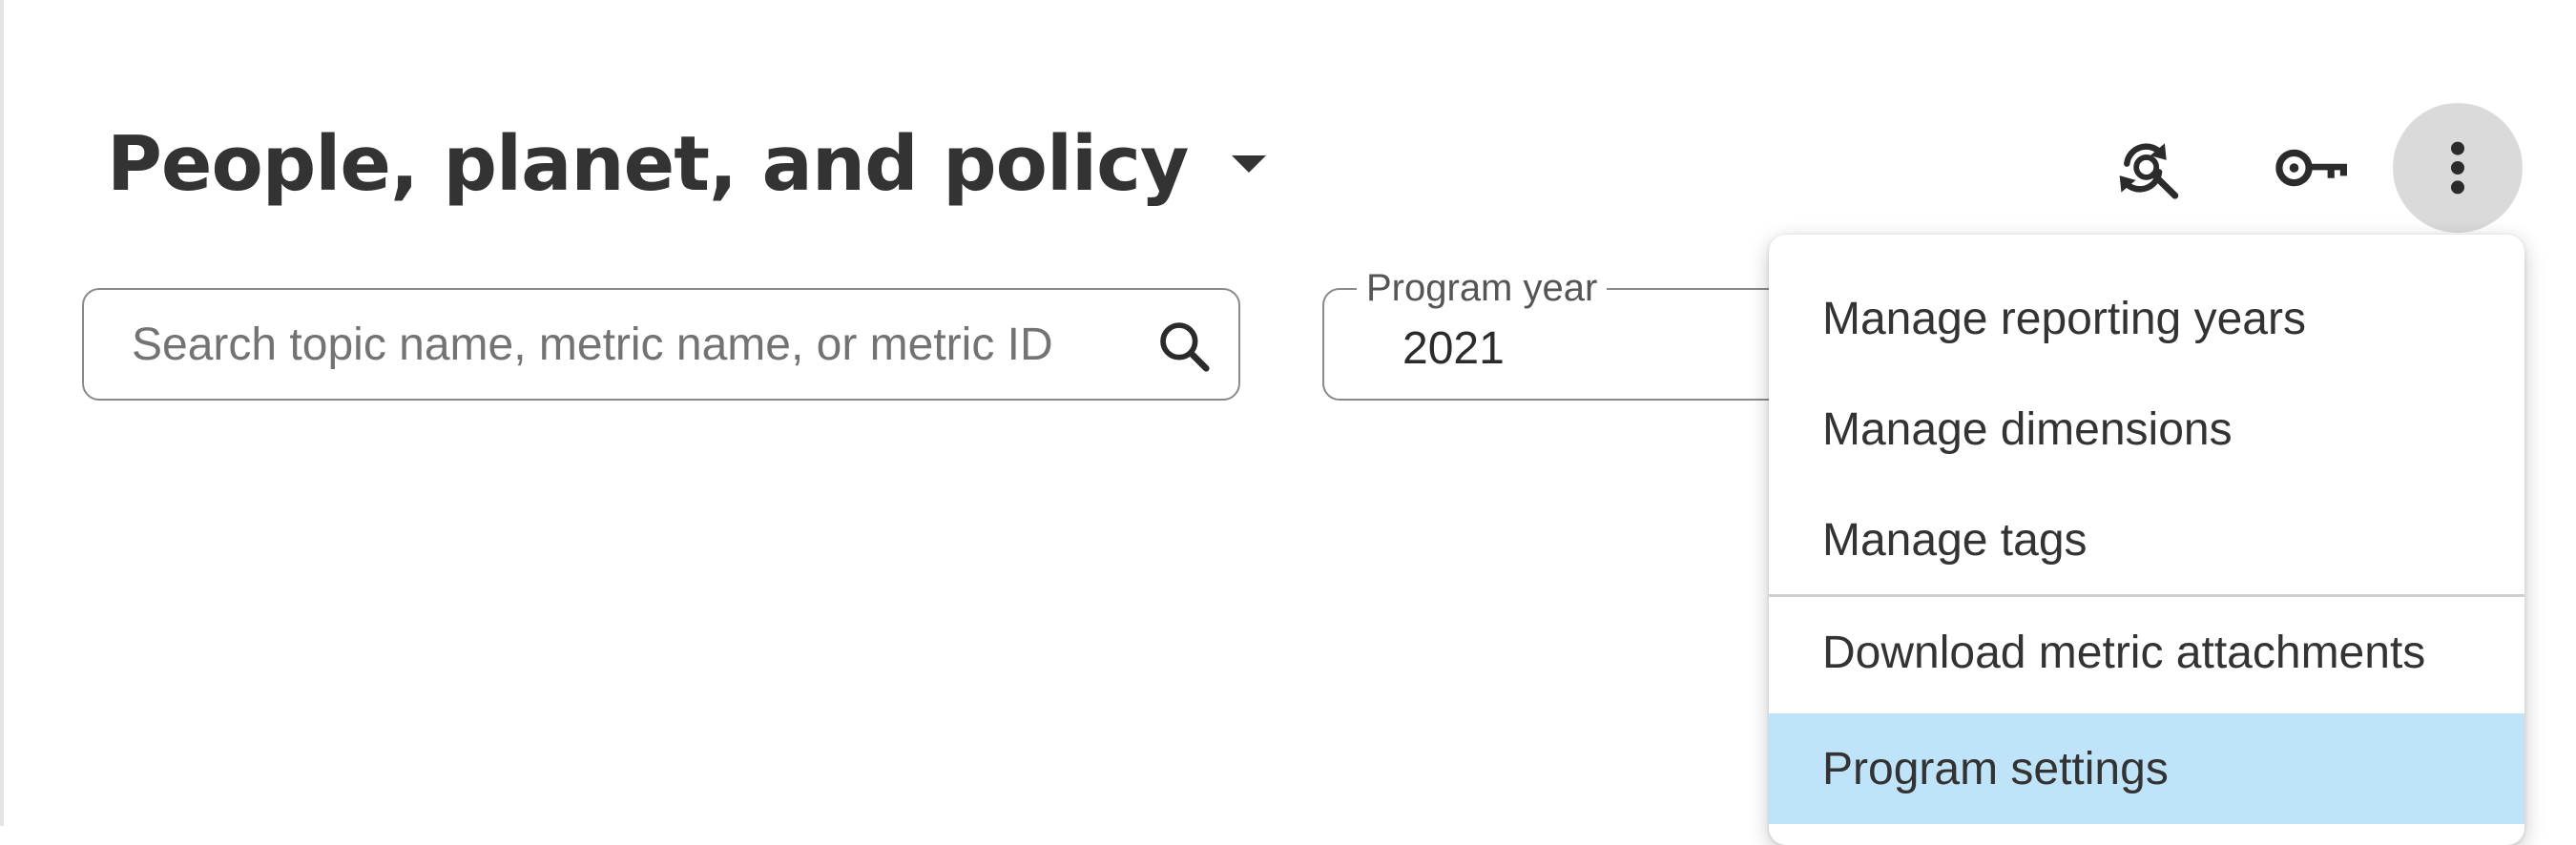 The width and height of the screenshot is (2576, 845). I want to click on left-border, so click(2, 413).